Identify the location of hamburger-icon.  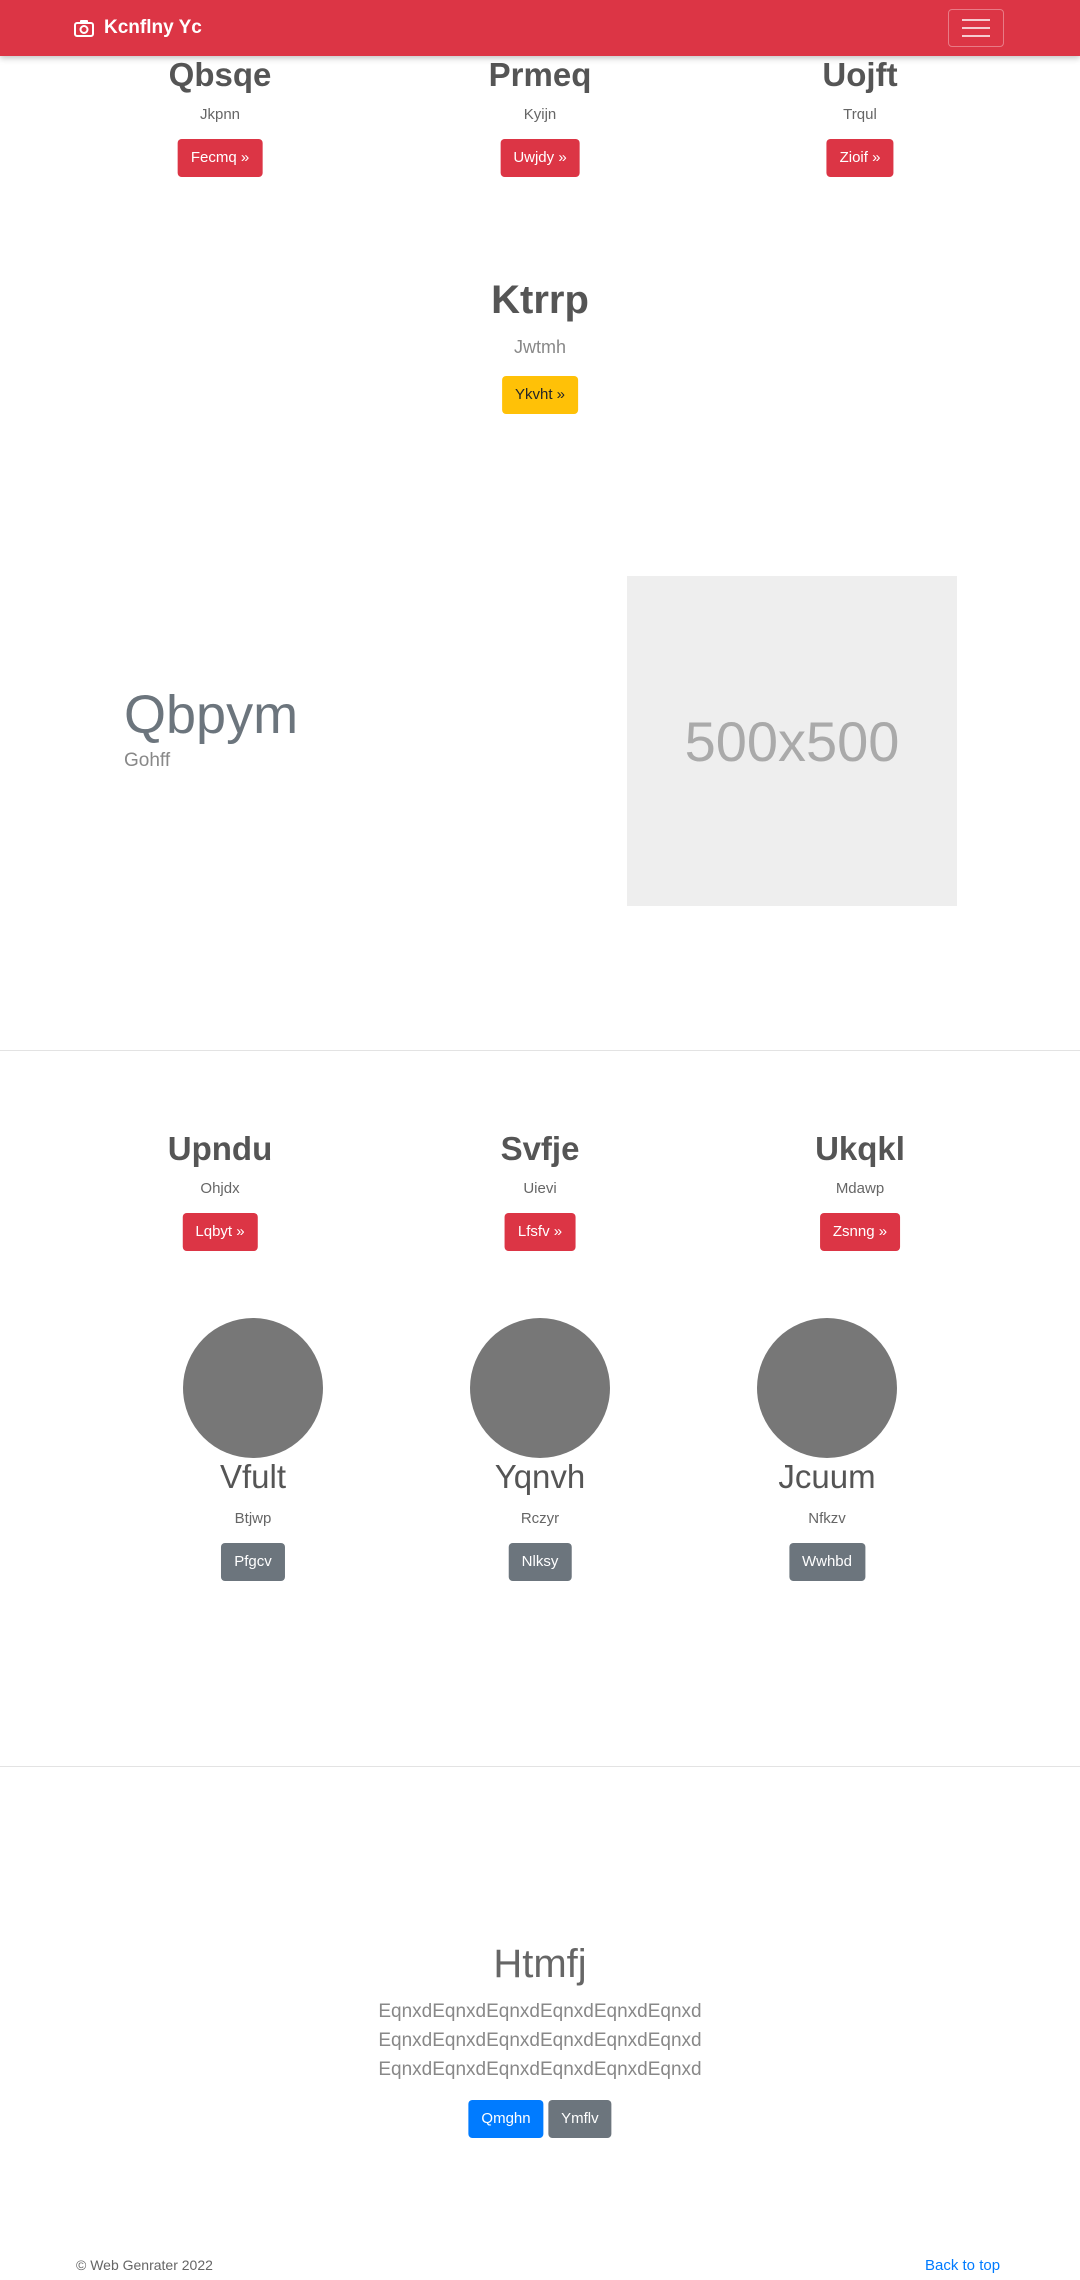
(976, 20).